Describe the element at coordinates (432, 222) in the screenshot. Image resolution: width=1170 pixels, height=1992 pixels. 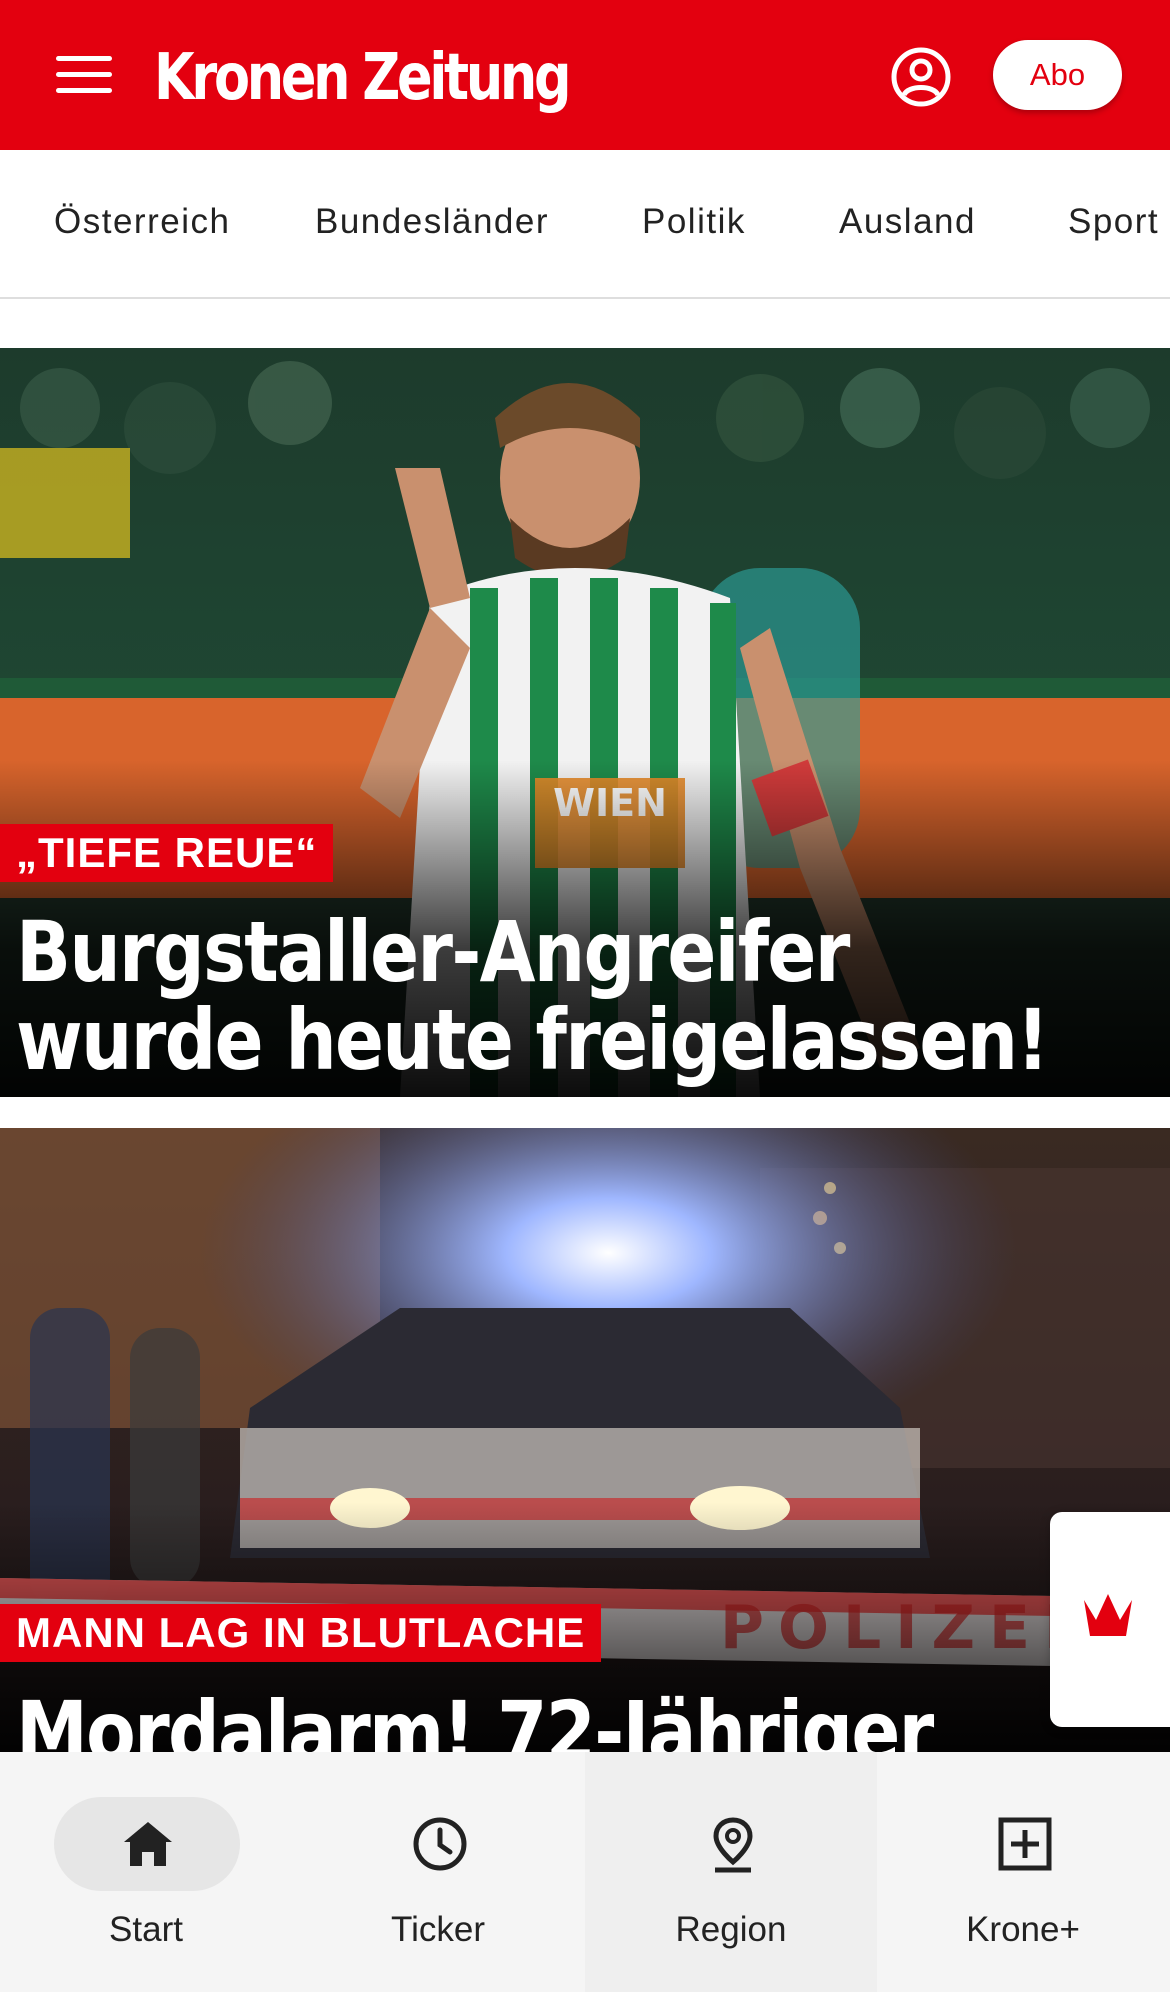
I see `nav-item-bundeslaender: Bundesländer` at that location.